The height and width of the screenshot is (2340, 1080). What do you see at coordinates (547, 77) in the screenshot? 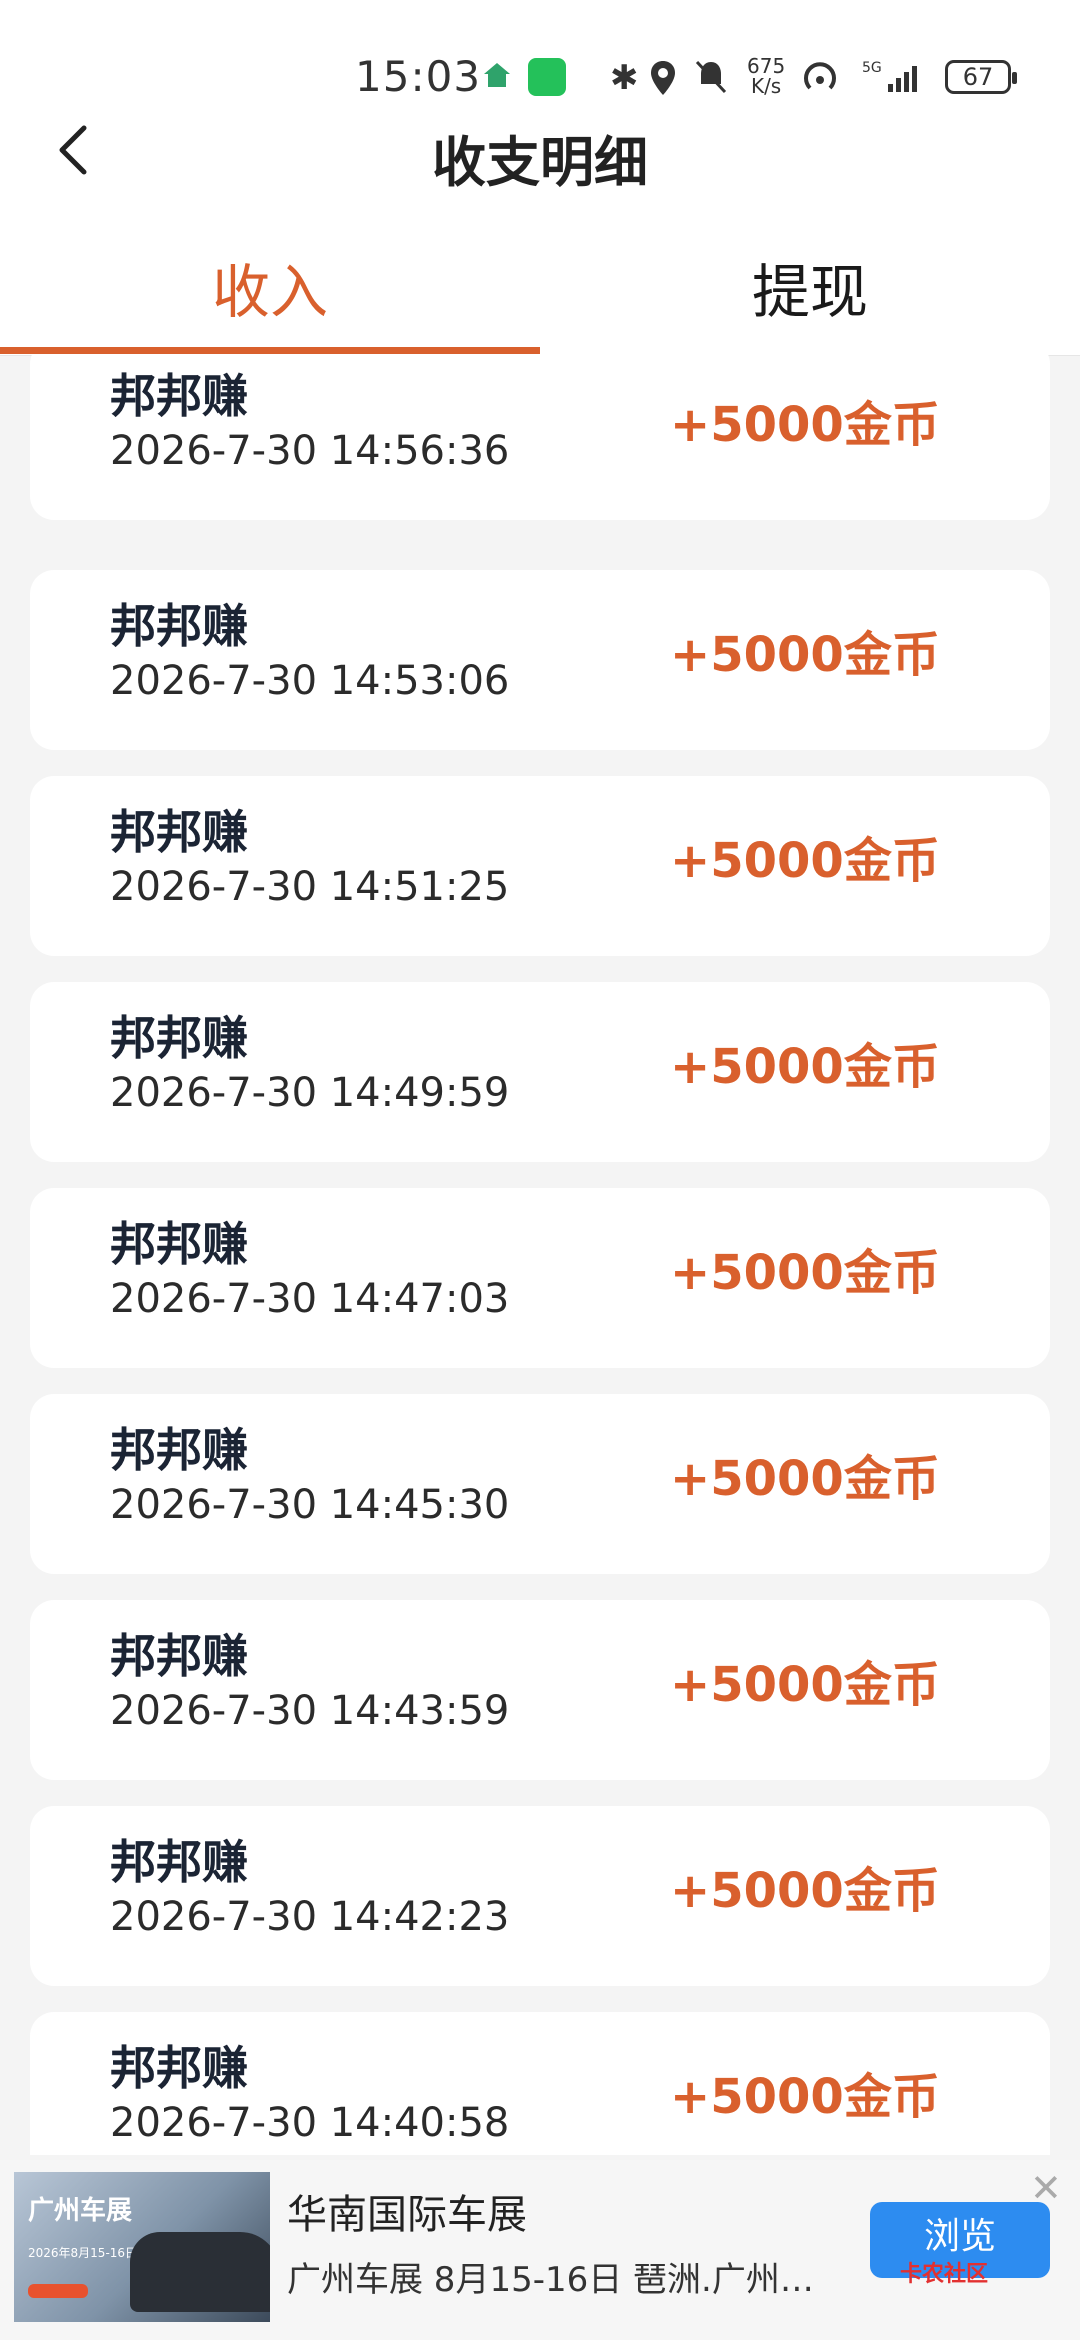
I see `wechat-icon` at bounding box center [547, 77].